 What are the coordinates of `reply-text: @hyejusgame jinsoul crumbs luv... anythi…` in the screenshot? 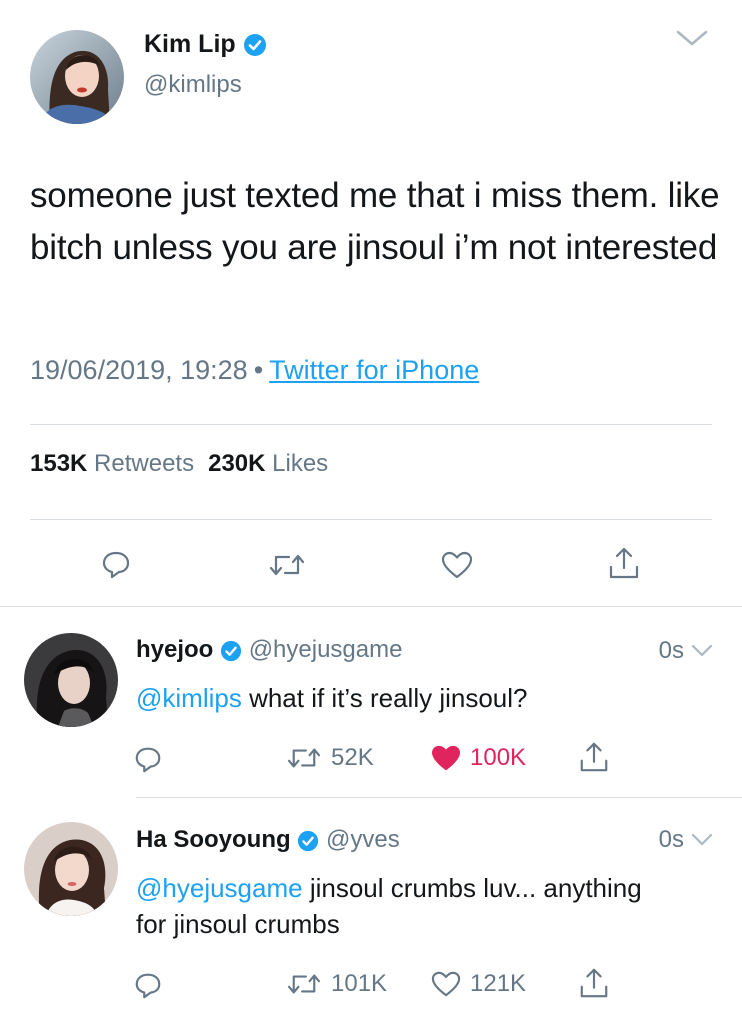 It's located at (396, 906).